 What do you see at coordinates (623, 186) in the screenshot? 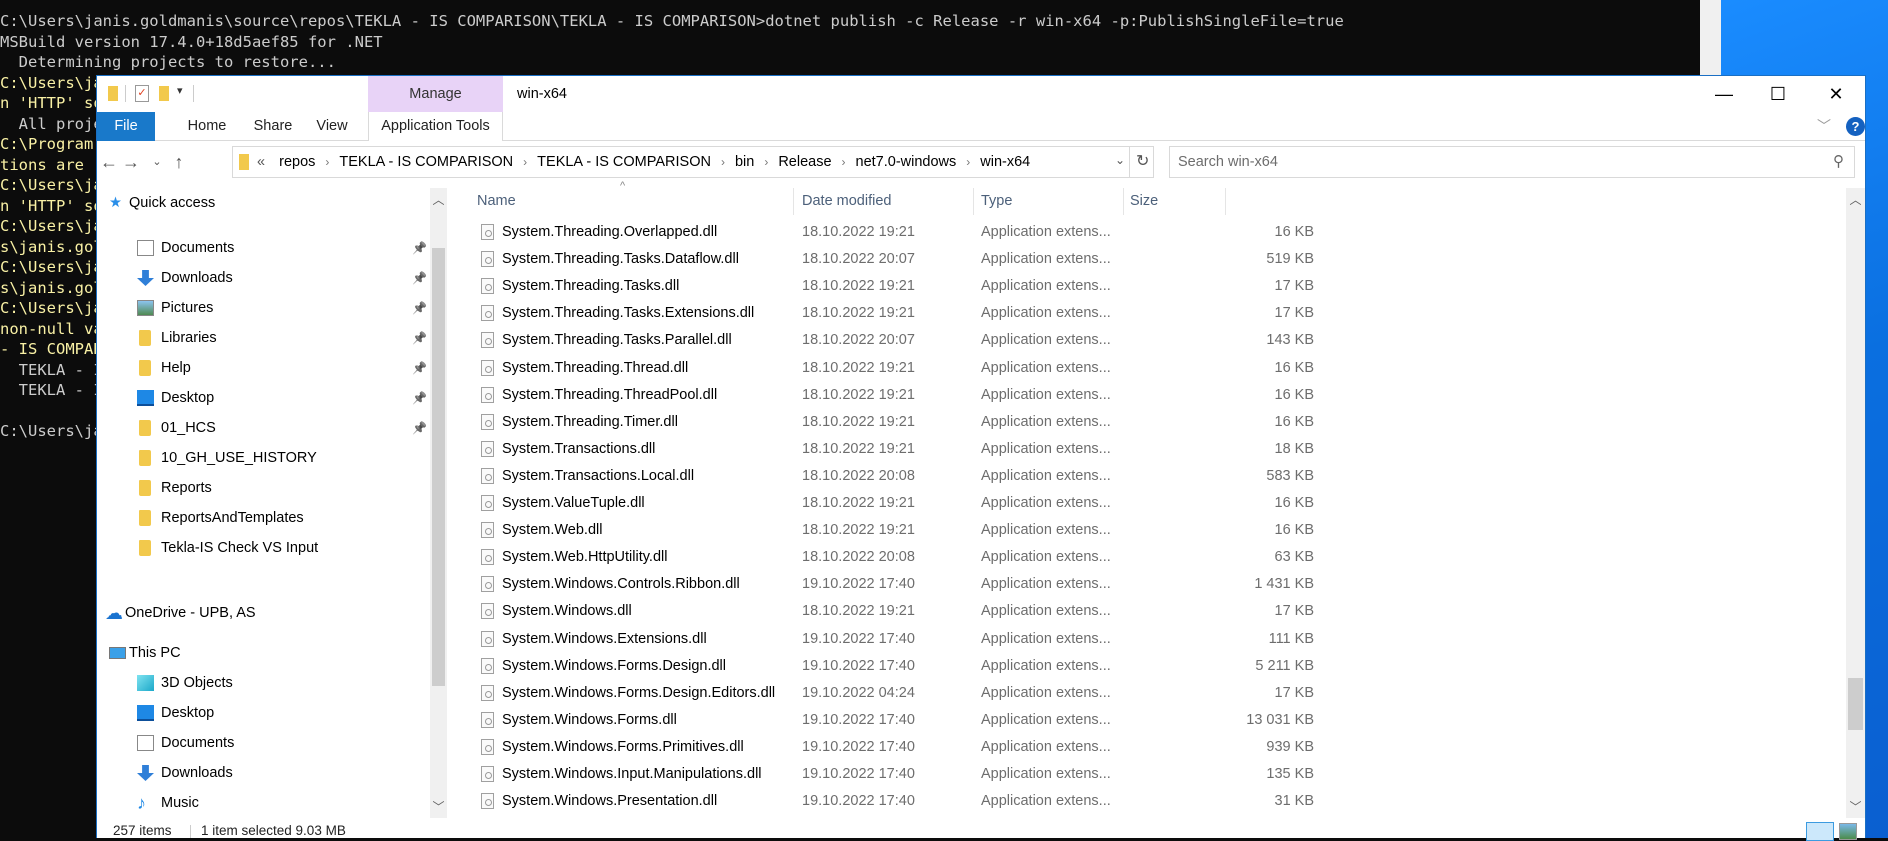
I see `sort-ascending-icon: ^` at bounding box center [623, 186].